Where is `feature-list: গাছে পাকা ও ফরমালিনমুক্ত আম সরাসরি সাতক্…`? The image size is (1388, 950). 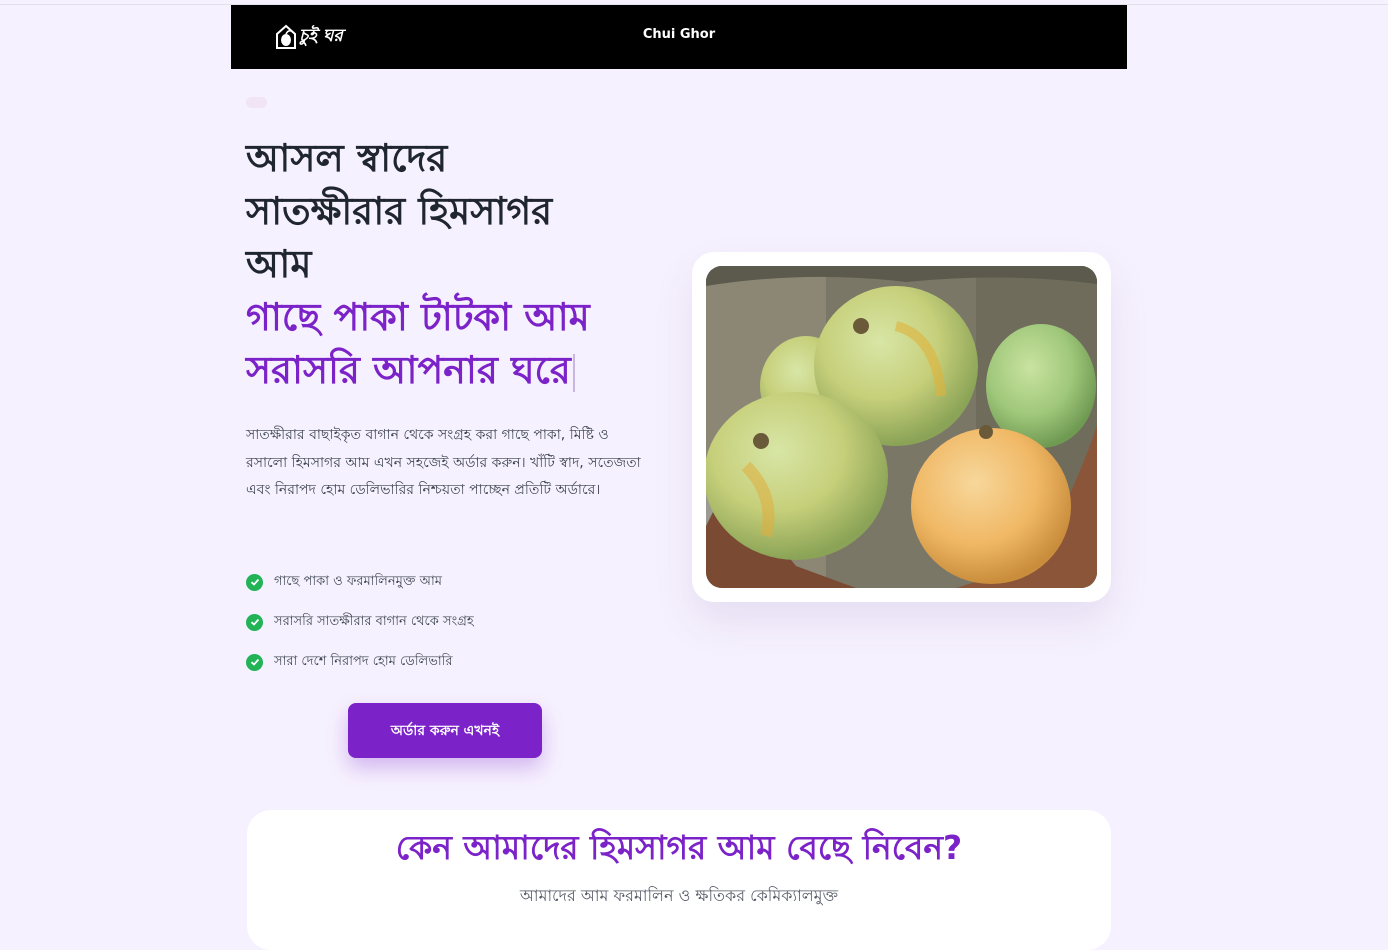
feature-list: গাছে পাকা ও ফরমালিনমুক্ত আম সরাসরি সাতক্… is located at coordinates (360, 622).